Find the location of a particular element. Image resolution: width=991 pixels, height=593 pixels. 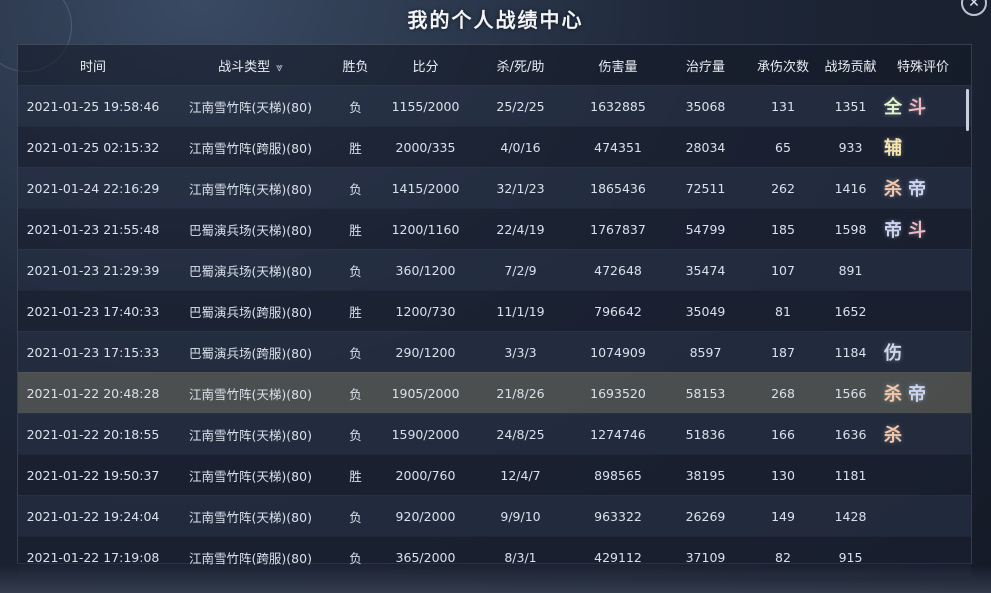

header-kda: 杀/死/助 is located at coordinates (520, 67).